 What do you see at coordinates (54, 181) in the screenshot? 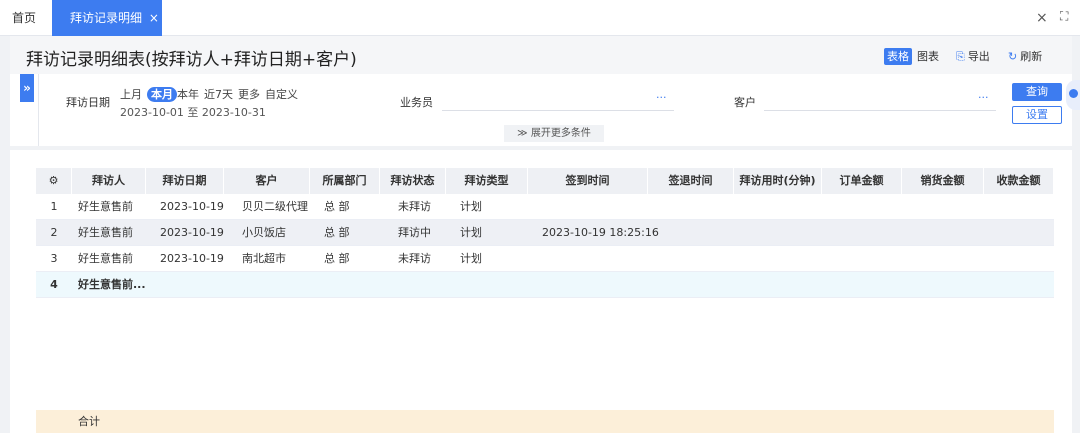
I see `column-settings-icon: ⚙` at bounding box center [54, 181].